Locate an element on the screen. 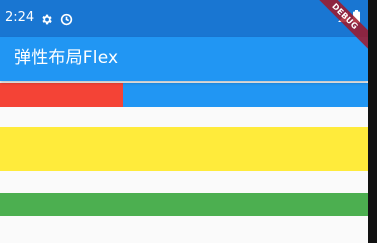 Image resolution: width=377 pixels, height=243 pixels. settings-gear-icon is located at coordinates (46, 18).